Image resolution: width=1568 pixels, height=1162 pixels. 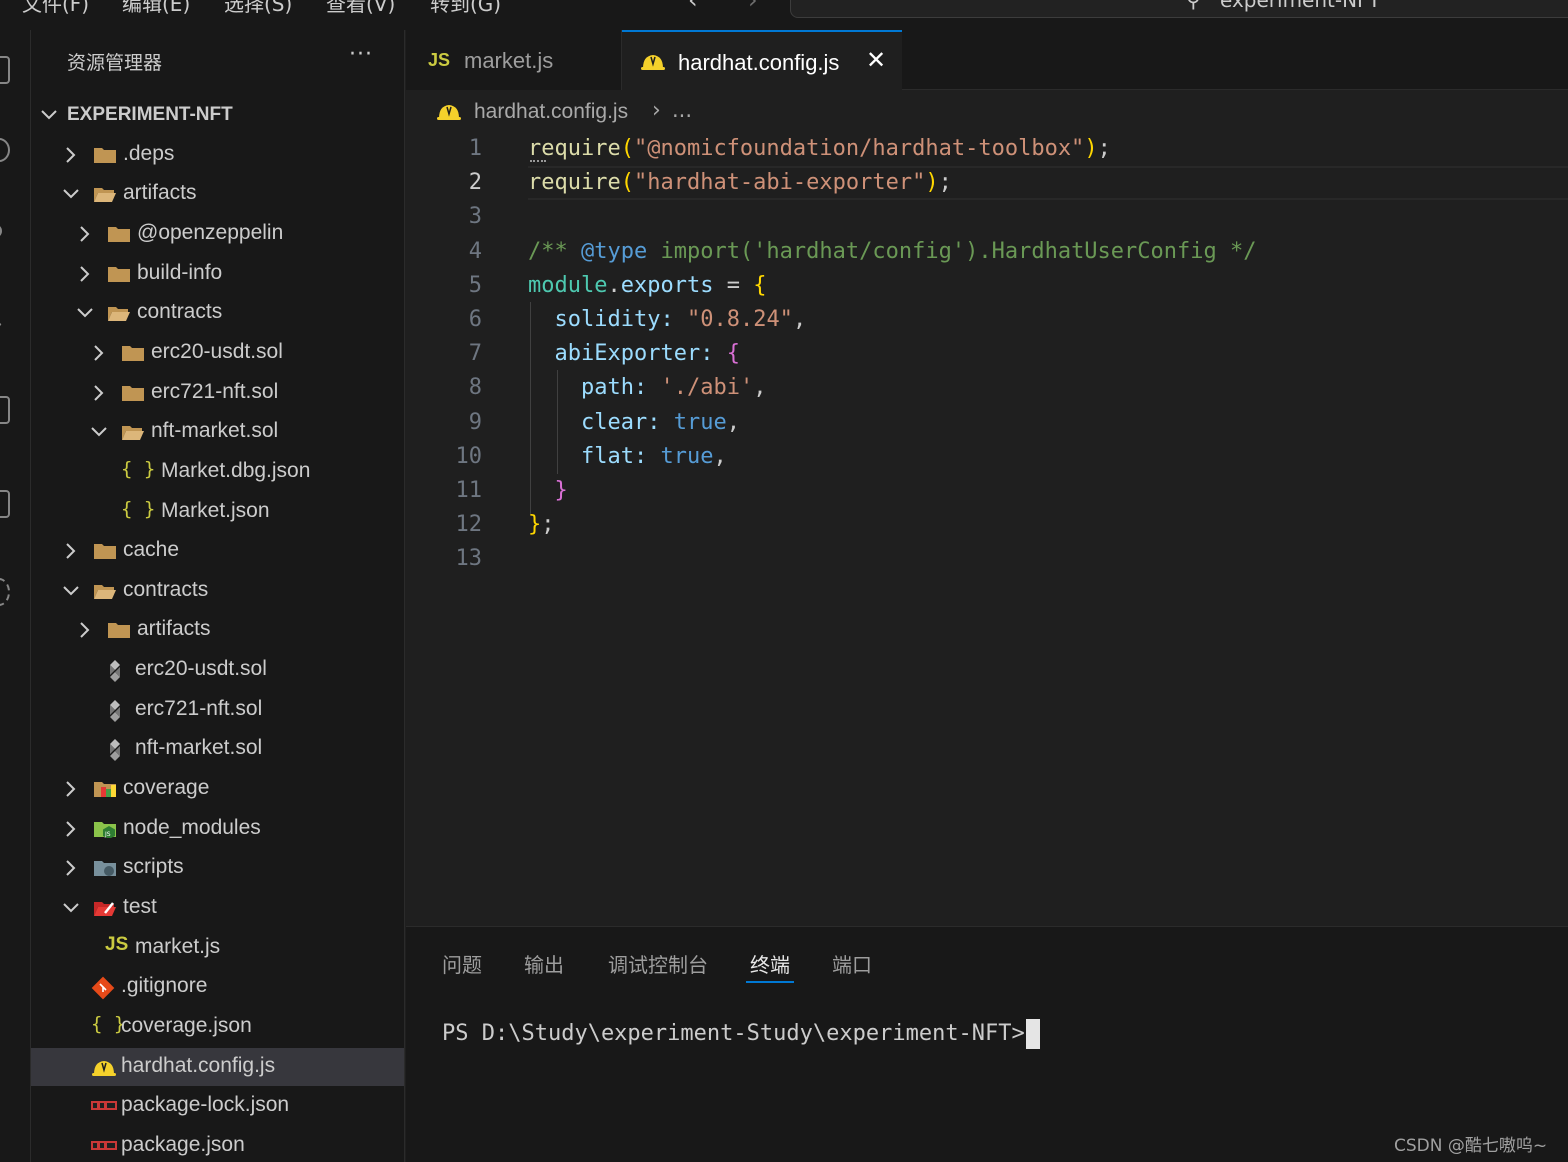 What do you see at coordinates (1193, 6) in the screenshot?
I see `search-icon: ⚲` at bounding box center [1193, 6].